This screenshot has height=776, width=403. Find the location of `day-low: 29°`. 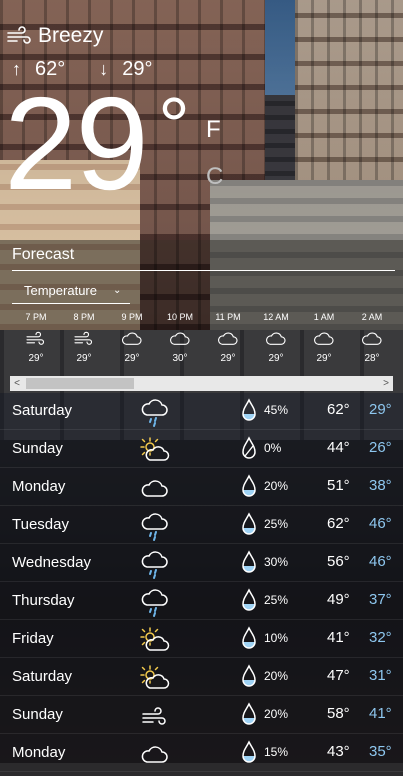

day-low: 29° is located at coordinates (380, 409).